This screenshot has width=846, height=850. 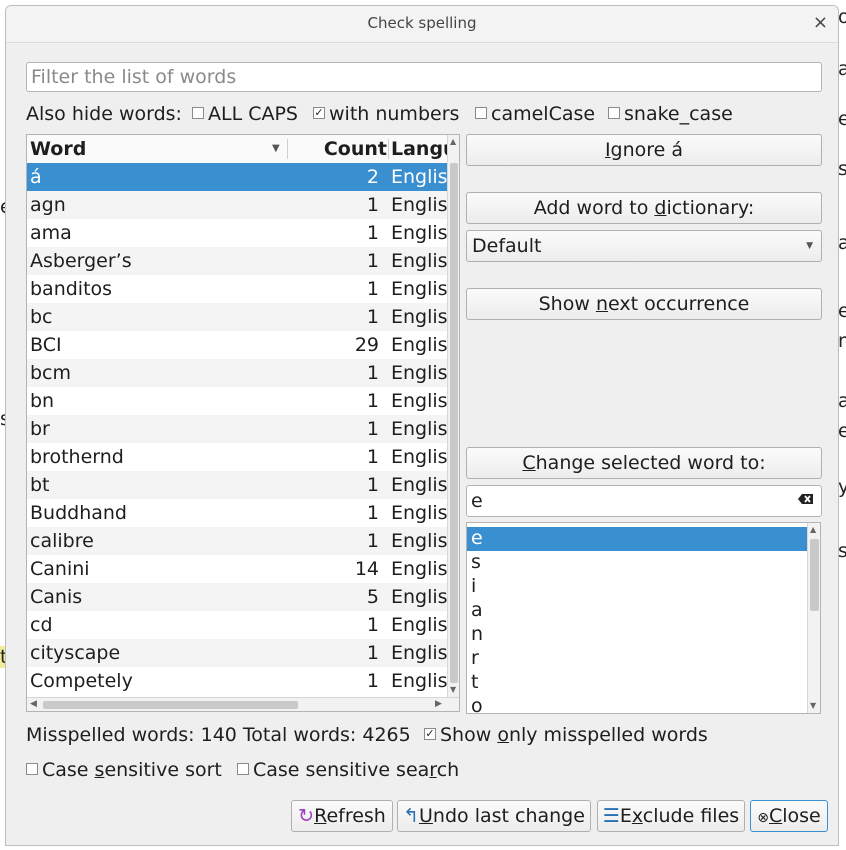 I want to click on table-row: banditos 1 English, so click(x=237, y=289).